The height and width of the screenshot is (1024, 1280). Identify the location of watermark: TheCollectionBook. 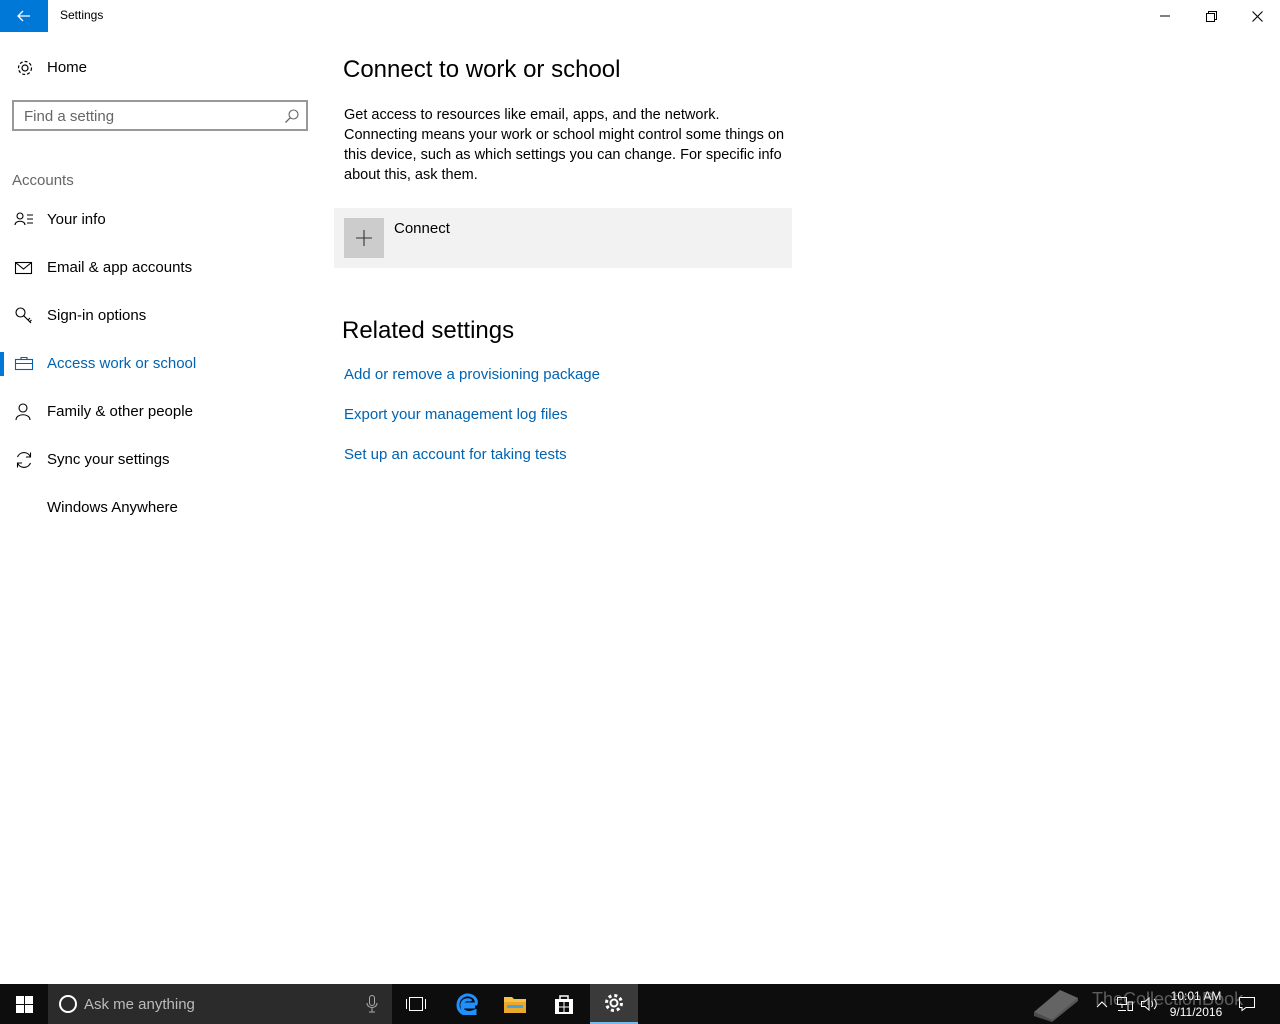
(1150, 1004).